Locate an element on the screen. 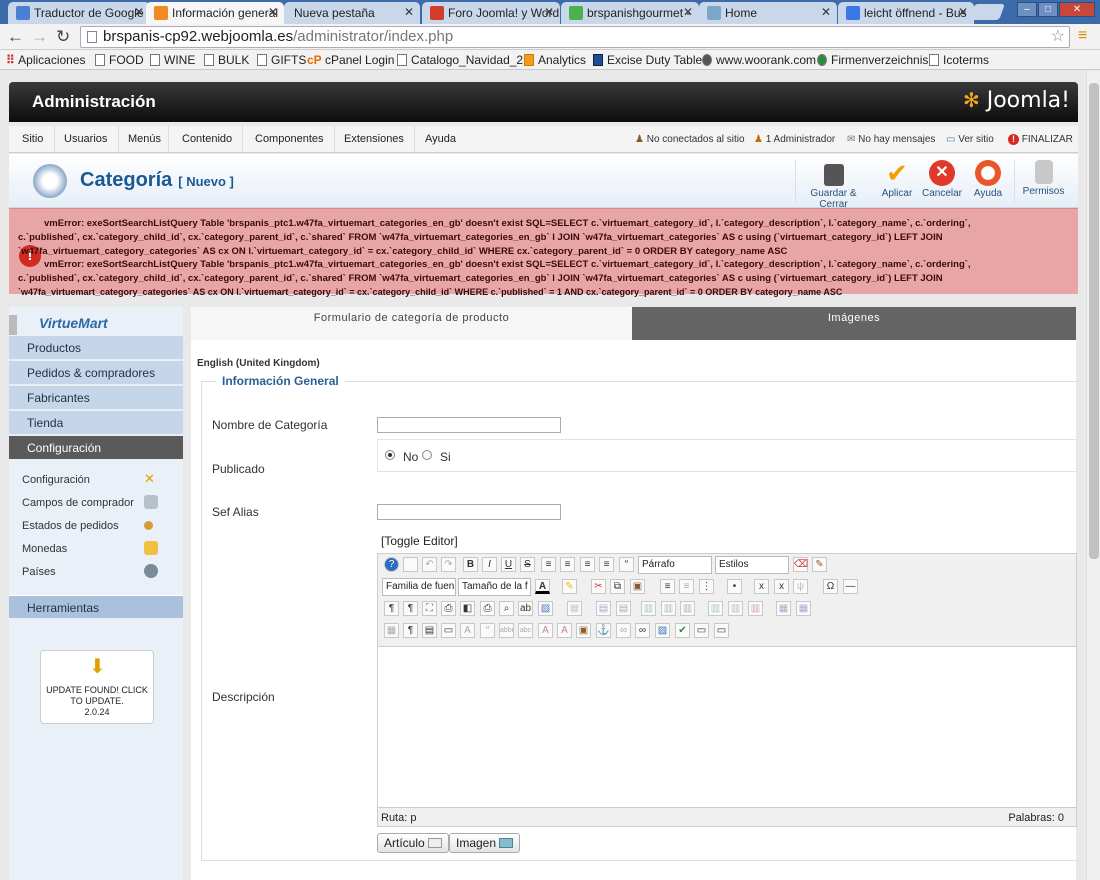 This screenshot has height=880, width=1100. menu-sitio: Sitio is located at coordinates (32, 139).